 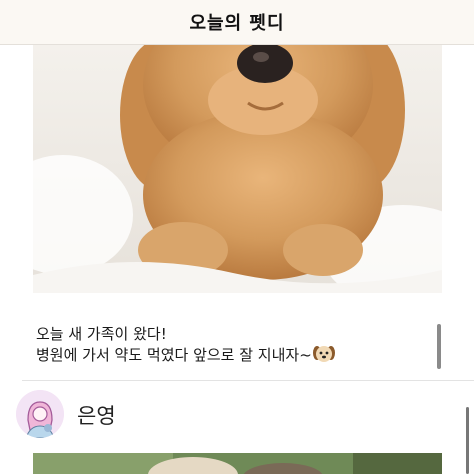 I want to click on post-divider, so click(x=248, y=380).